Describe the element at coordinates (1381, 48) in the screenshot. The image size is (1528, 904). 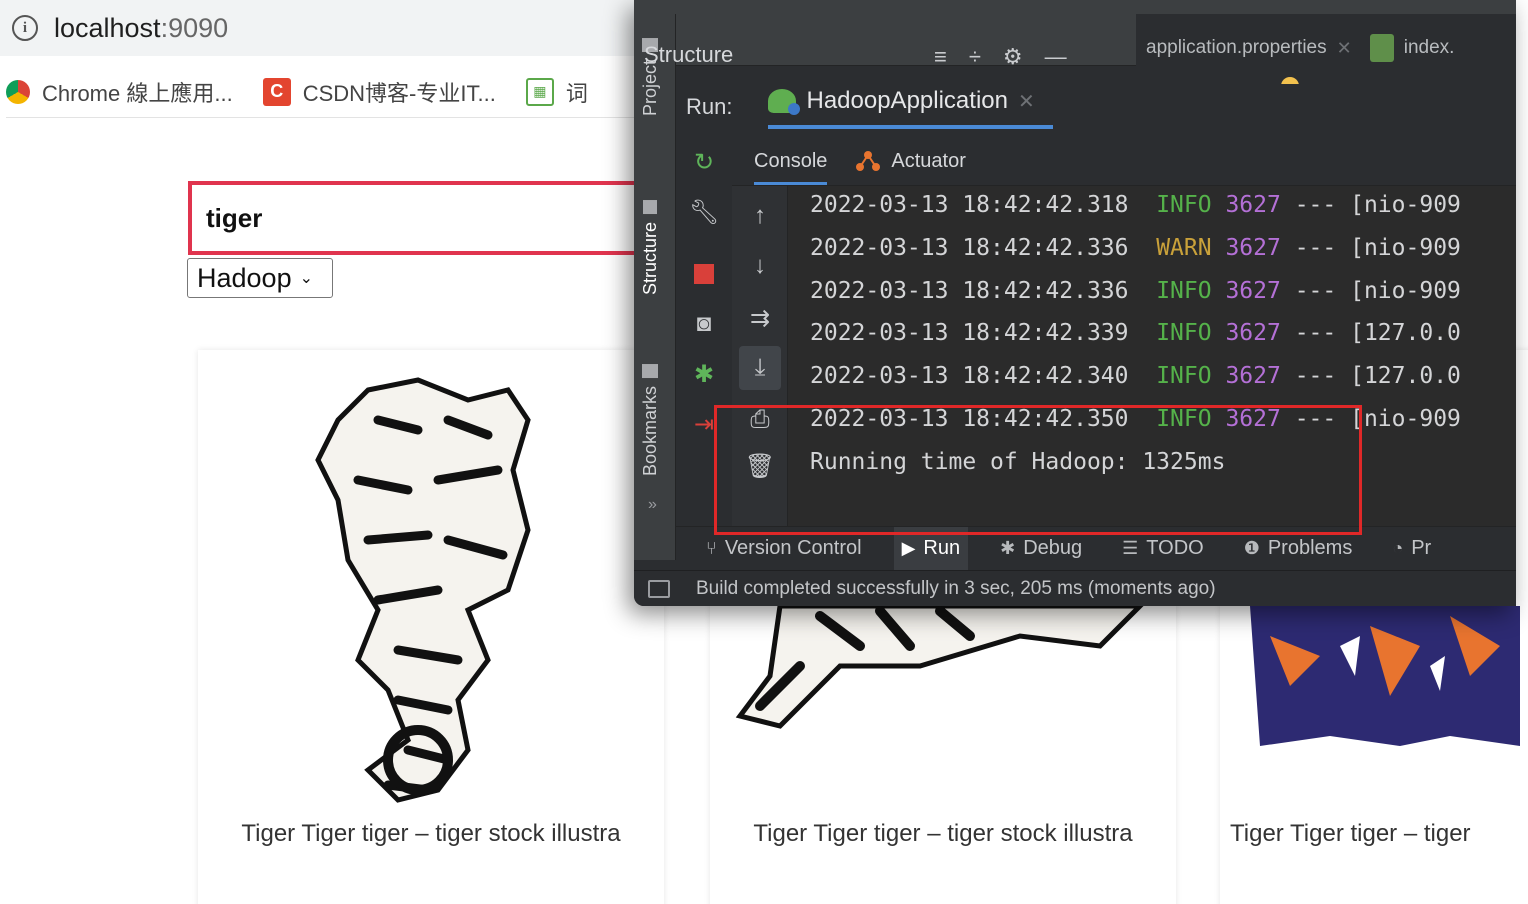
I see `html-file-icon` at that location.